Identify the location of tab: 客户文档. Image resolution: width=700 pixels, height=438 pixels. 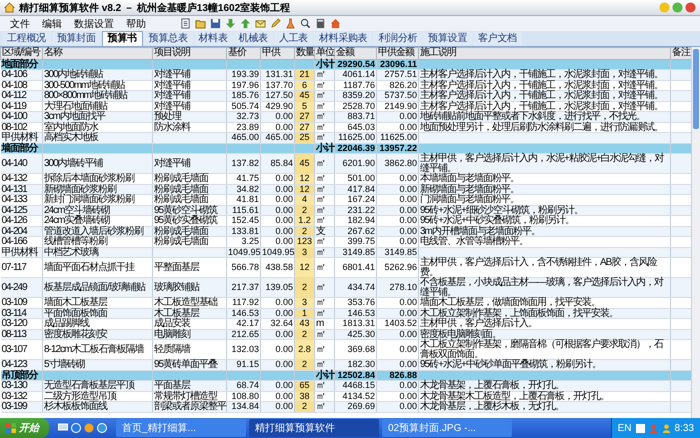
(497, 39).